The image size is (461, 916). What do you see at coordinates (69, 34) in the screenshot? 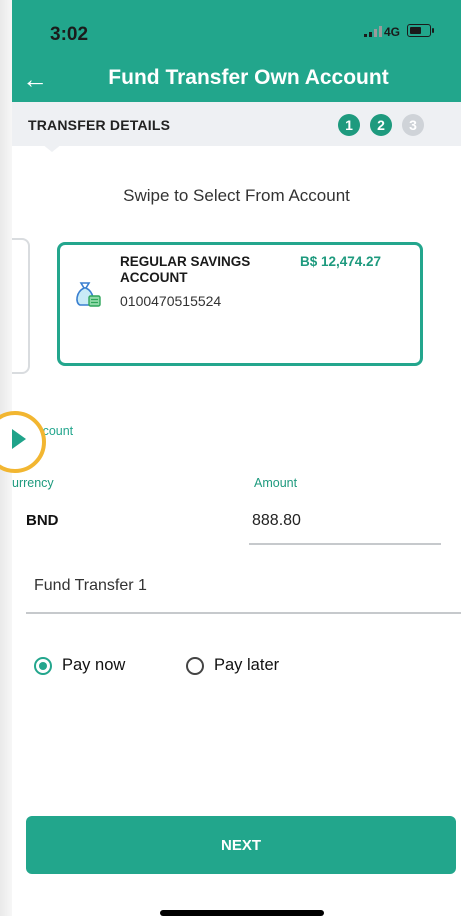
I see `status-time: 3:02` at bounding box center [69, 34].